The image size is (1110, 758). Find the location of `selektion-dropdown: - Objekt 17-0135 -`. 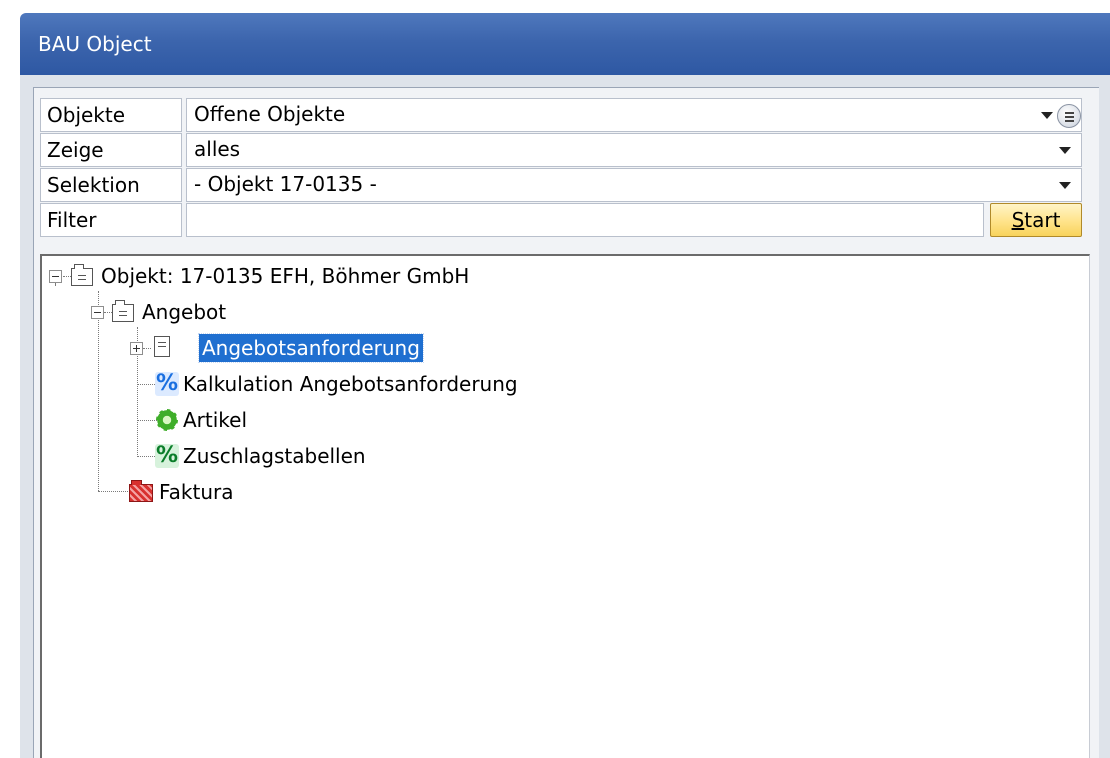

selektion-dropdown: - Objekt 17-0135 - is located at coordinates (634, 185).